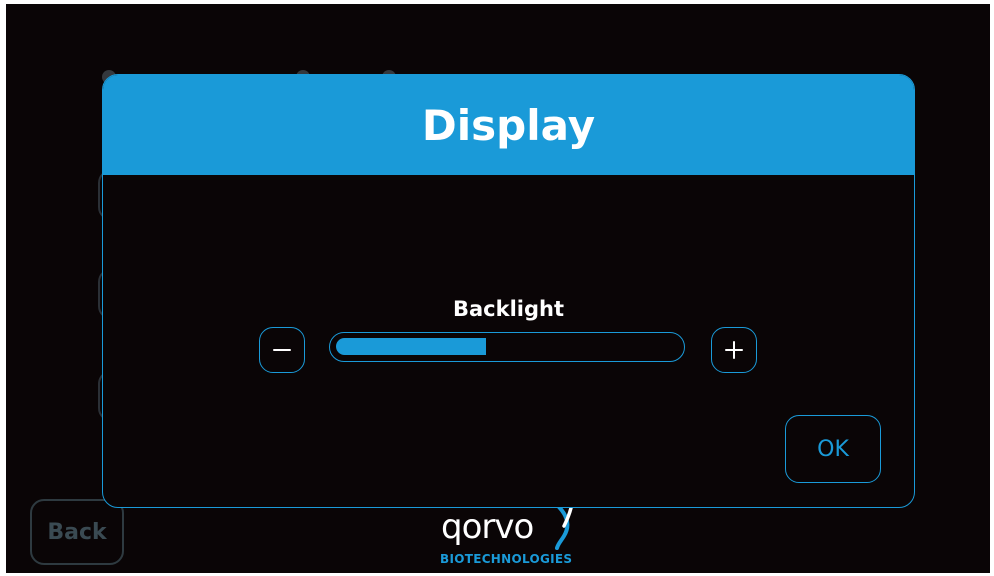  I want to click on ok-button: OK, so click(833, 449).